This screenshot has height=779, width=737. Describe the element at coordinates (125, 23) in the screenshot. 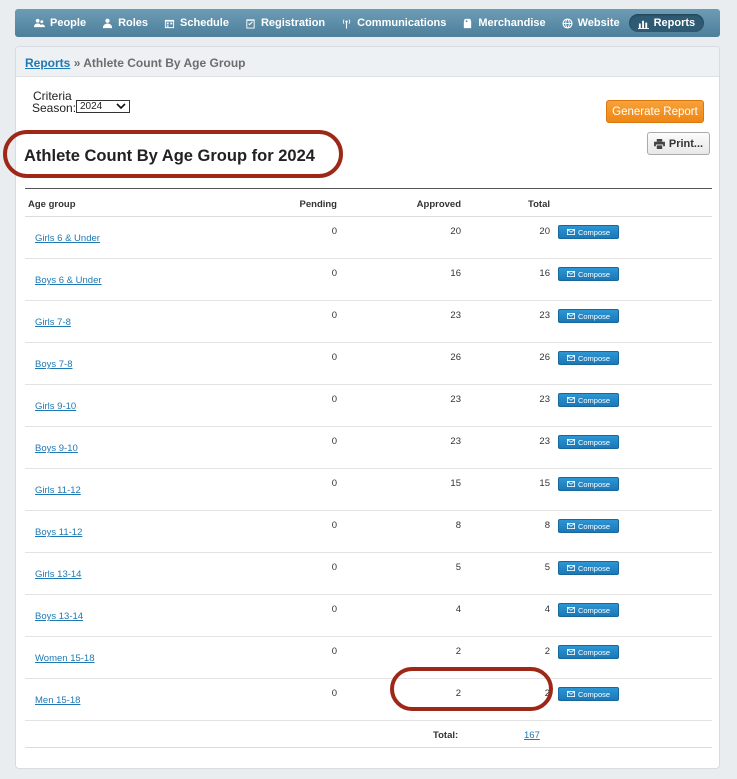

I see `nav-item-roles: Roles` at that location.